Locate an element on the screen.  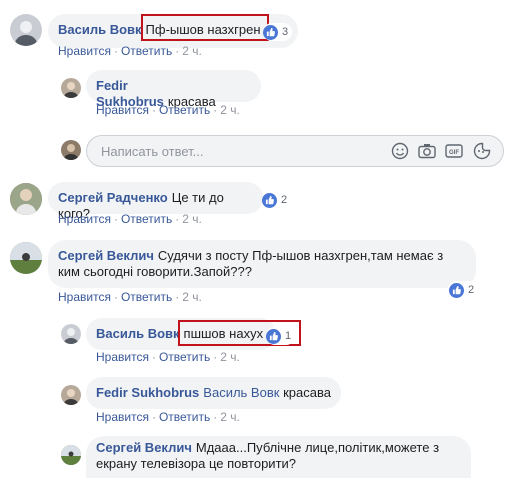
comment-text: ким сьогодні говорити.Запой??? is located at coordinates (155, 271).